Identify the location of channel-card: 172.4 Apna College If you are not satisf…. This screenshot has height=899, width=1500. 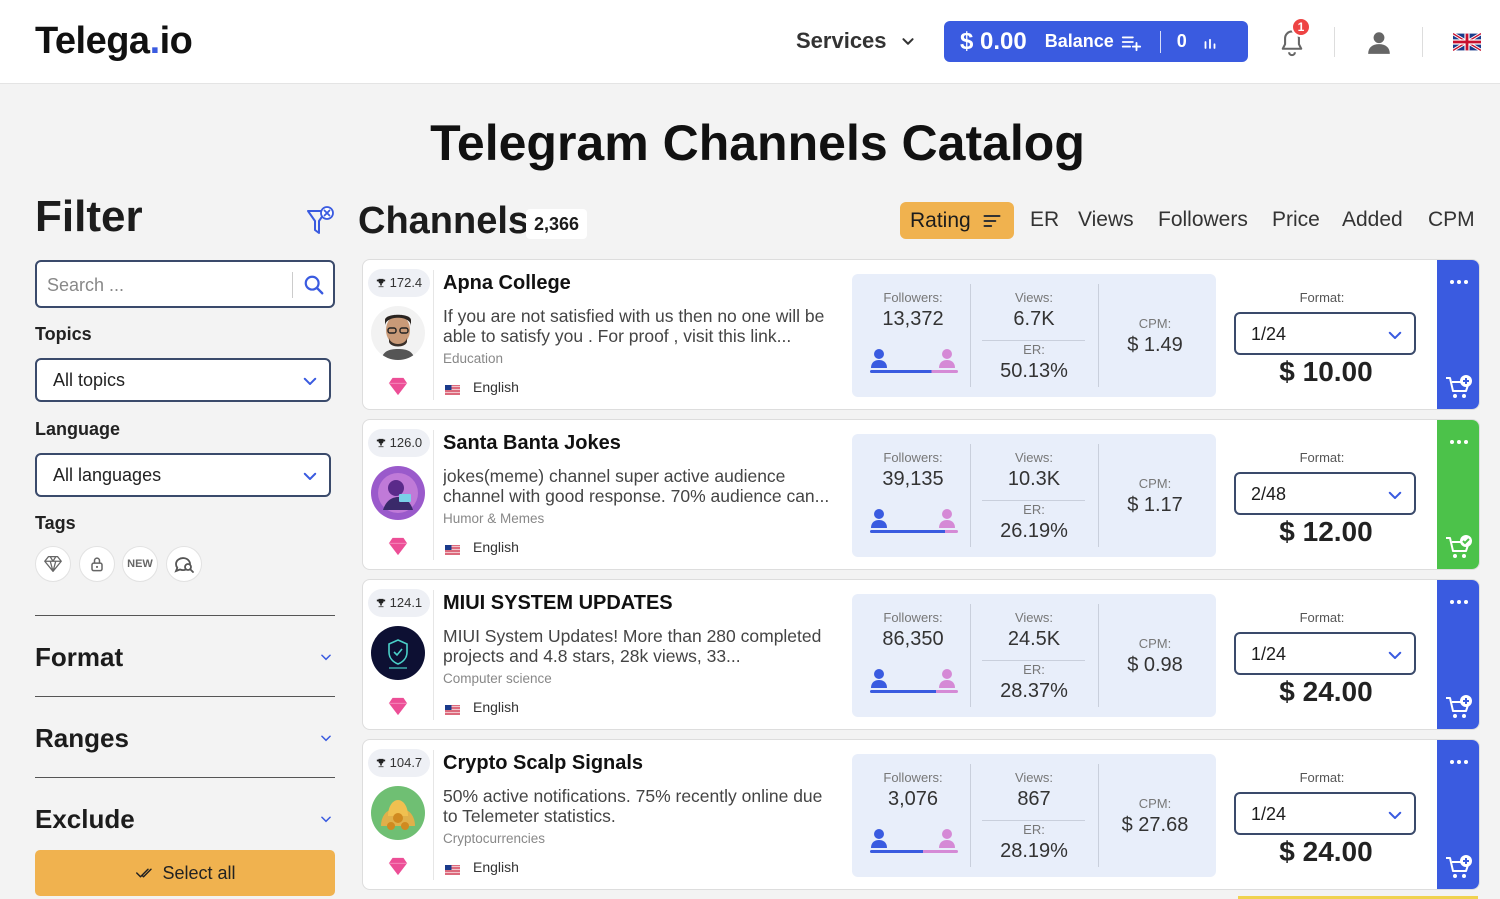
(921, 334).